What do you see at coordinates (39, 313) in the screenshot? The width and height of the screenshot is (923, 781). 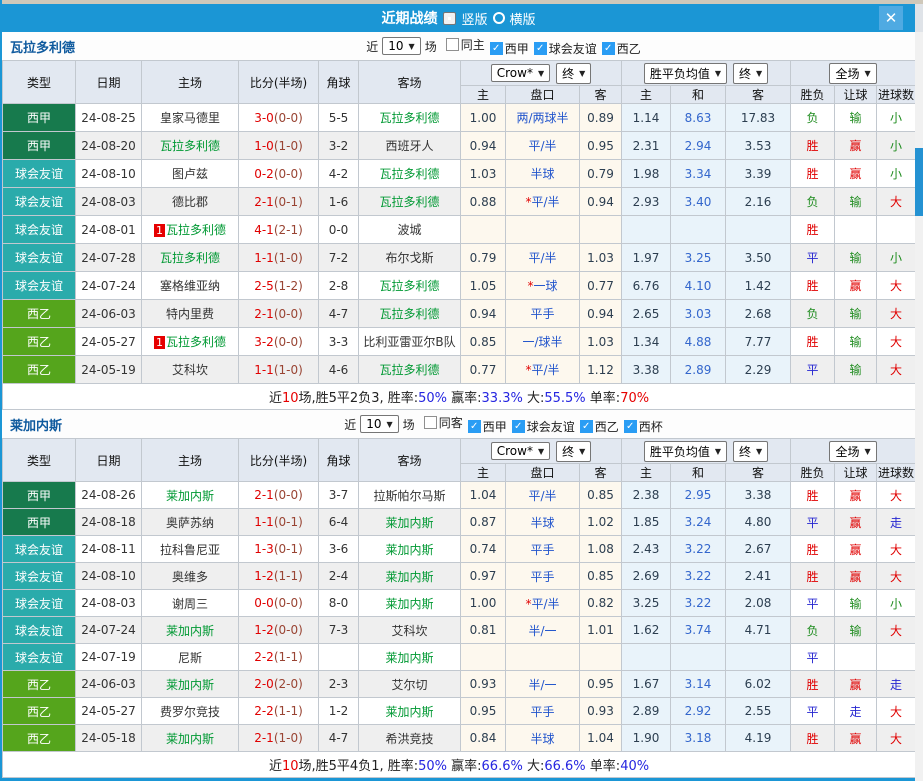 I see `league-type-badge: 西乙` at bounding box center [39, 313].